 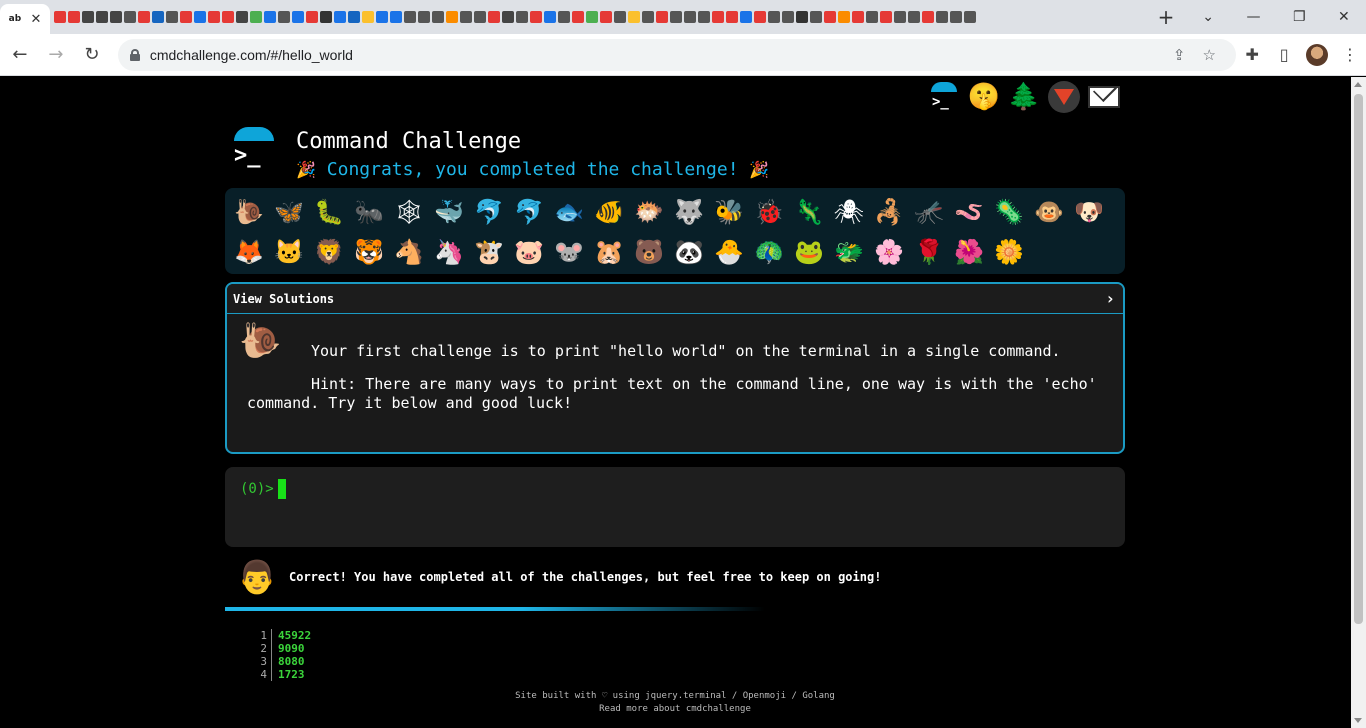 I want to click on challenge-badge-icon: 🐮, so click(x=489, y=252).